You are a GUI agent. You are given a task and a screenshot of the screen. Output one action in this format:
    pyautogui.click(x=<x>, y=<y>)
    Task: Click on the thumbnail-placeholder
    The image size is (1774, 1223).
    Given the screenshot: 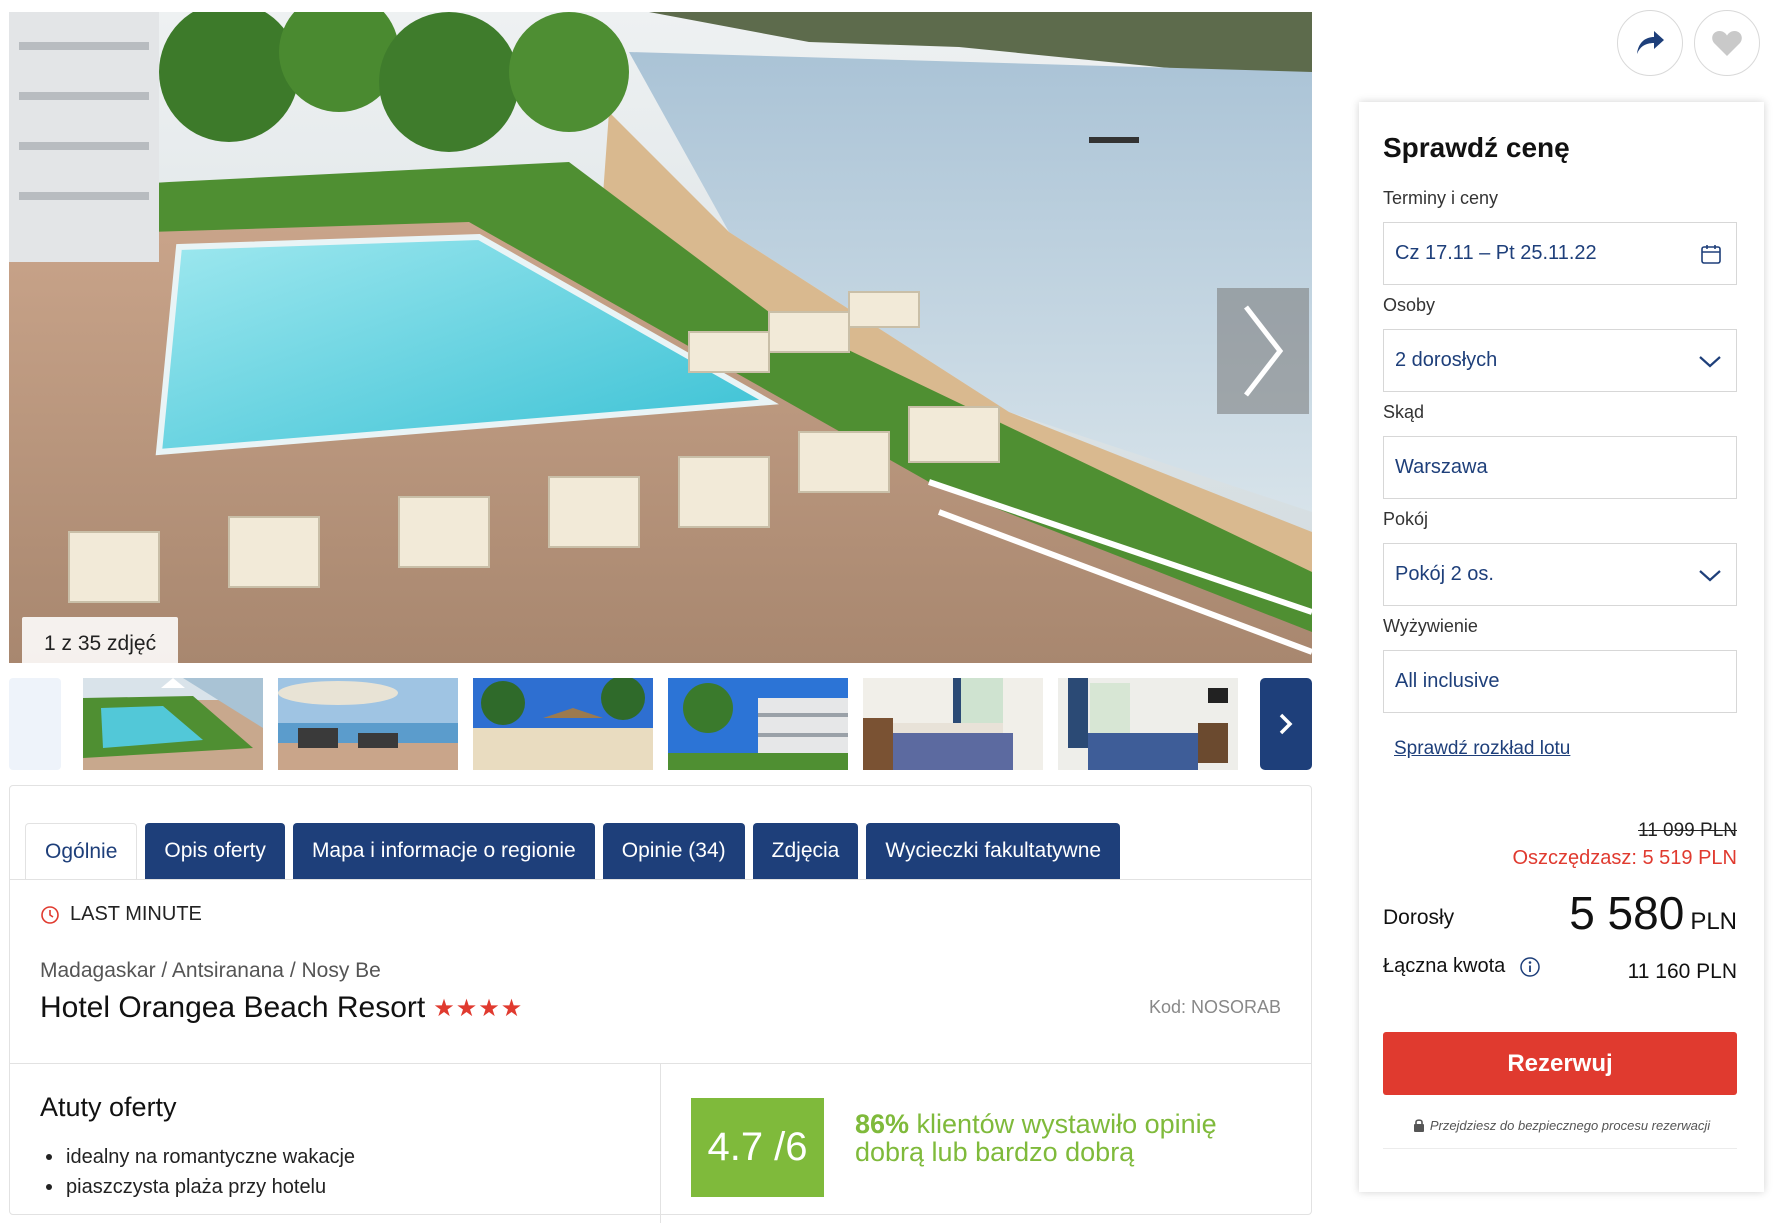 What is the action you would take?
    pyautogui.click(x=35, y=724)
    